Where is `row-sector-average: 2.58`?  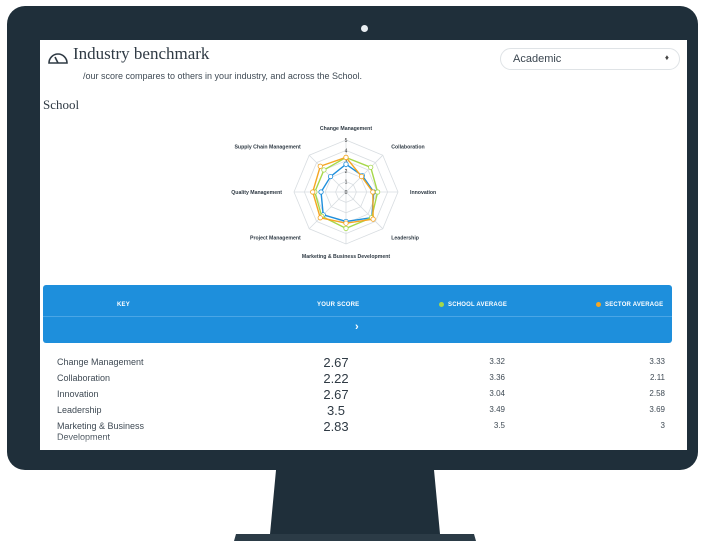
row-sector-average: 2.58 is located at coordinates (657, 393).